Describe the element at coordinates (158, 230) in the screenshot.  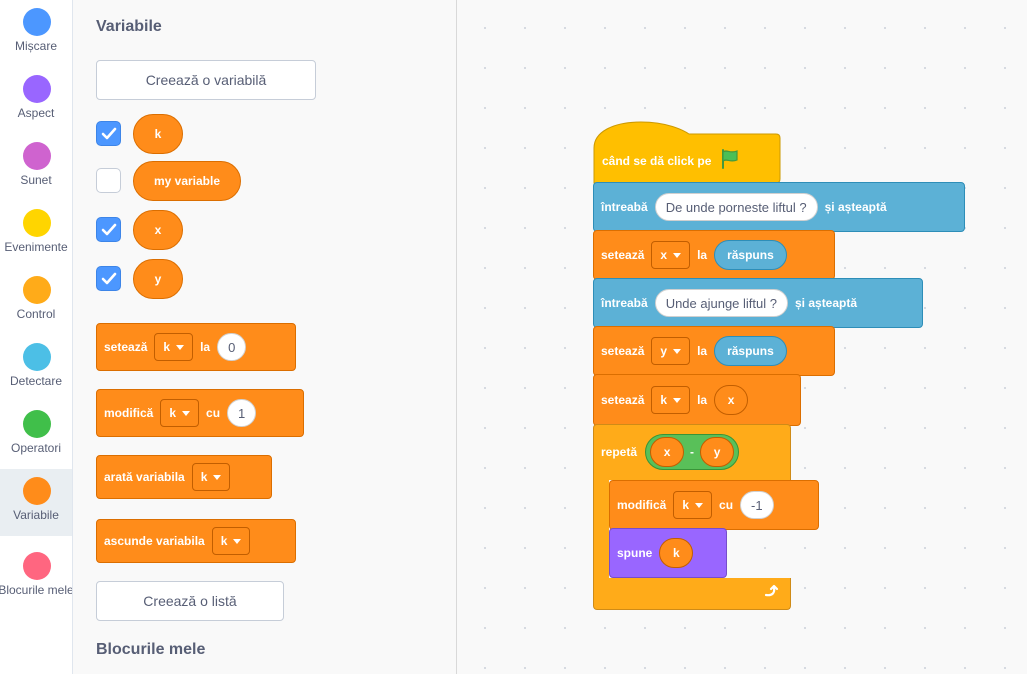
I see `variable-x-reporter: x` at that location.